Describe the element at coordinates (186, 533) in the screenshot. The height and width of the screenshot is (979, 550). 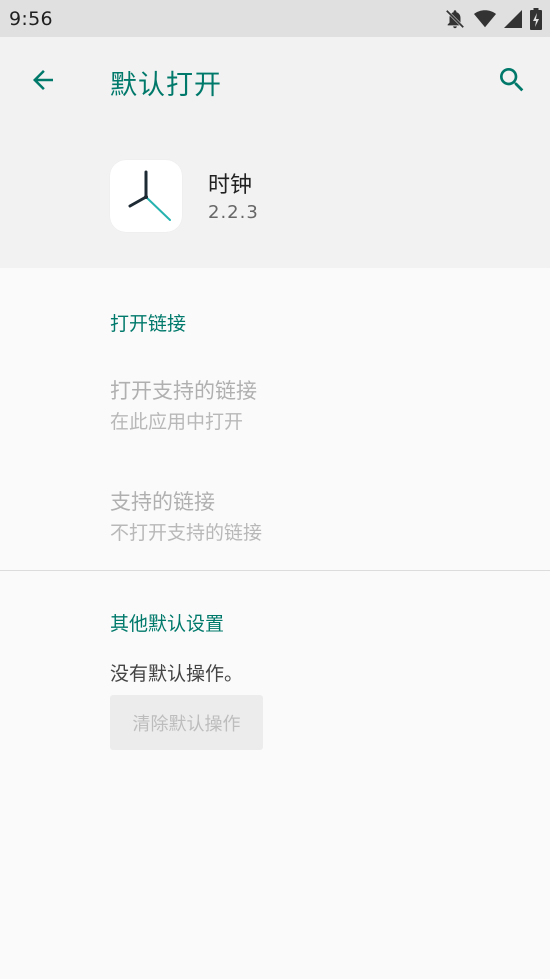
I see `list-item-subtitle: 不打开支持的链接` at that location.